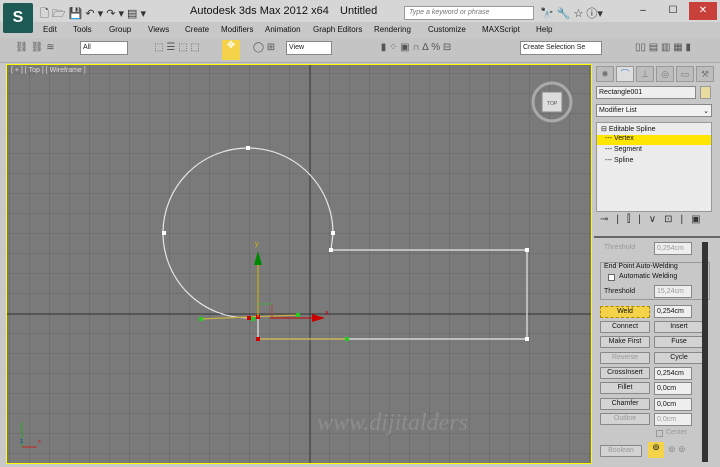 The height and width of the screenshot is (467, 720). I want to click on threshold-field: 15,24cm, so click(673, 291).